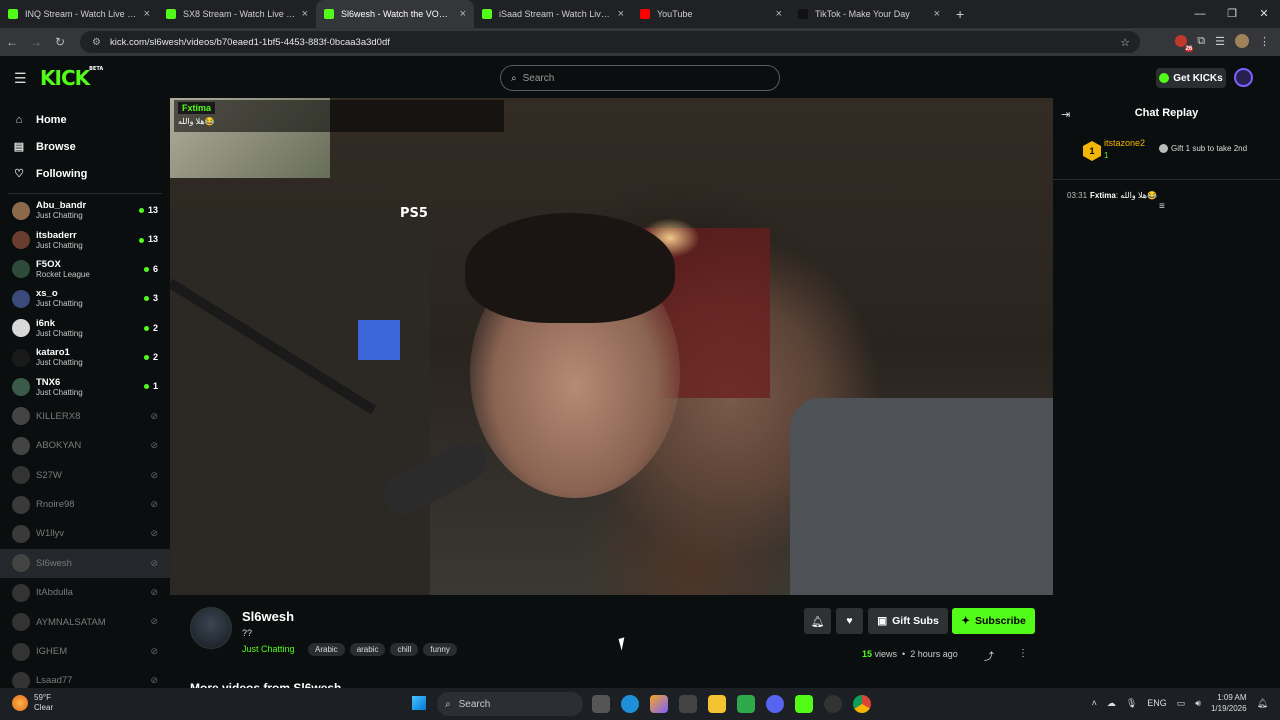 The height and width of the screenshot is (720, 1280). Describe the element at coordinates (1181, 703) in the screenshot. I see `network-icon: ▭` at that location.